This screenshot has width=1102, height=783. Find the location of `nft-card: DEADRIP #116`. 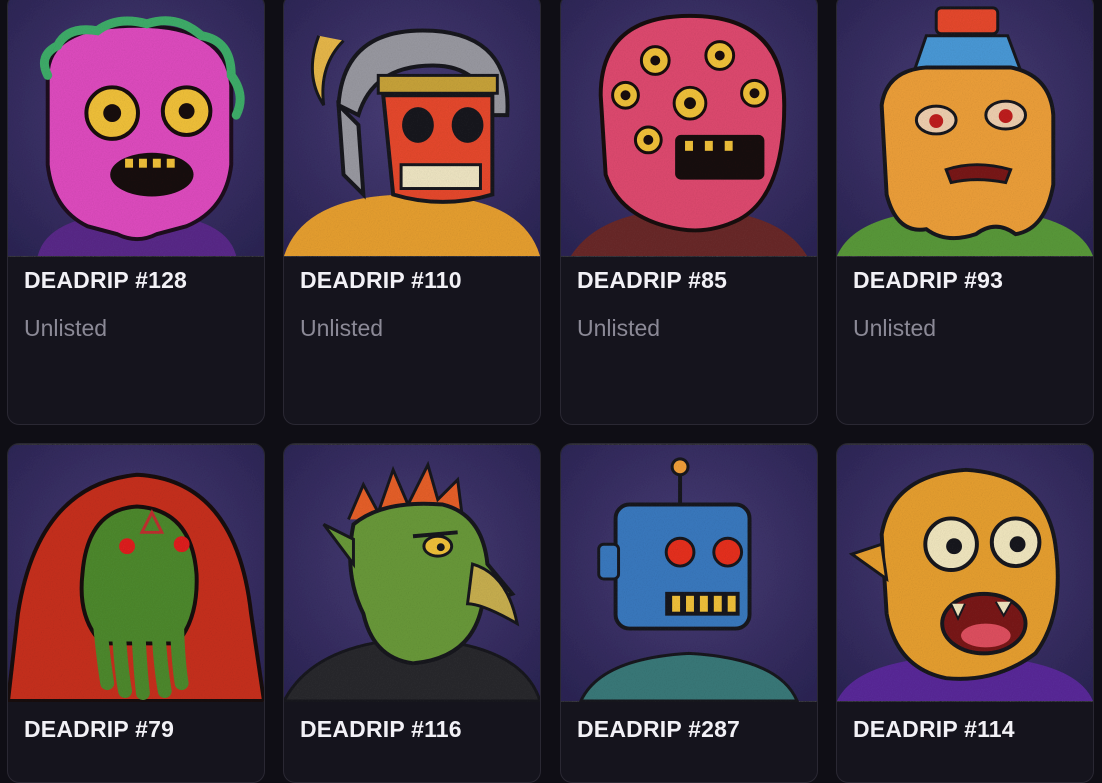

nft-card: DEADRIP #116 is located at coordinates (412, 613).